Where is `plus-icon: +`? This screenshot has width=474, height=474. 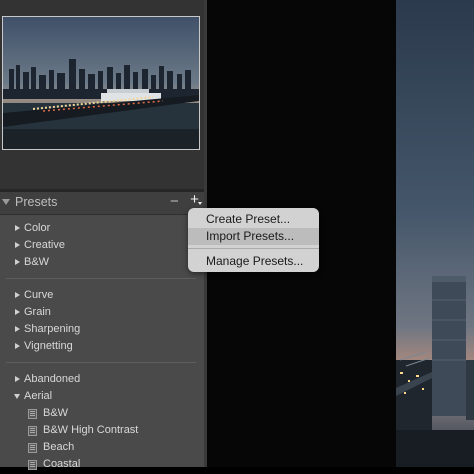 plus-icon: + is located at coordinates (194, 199).